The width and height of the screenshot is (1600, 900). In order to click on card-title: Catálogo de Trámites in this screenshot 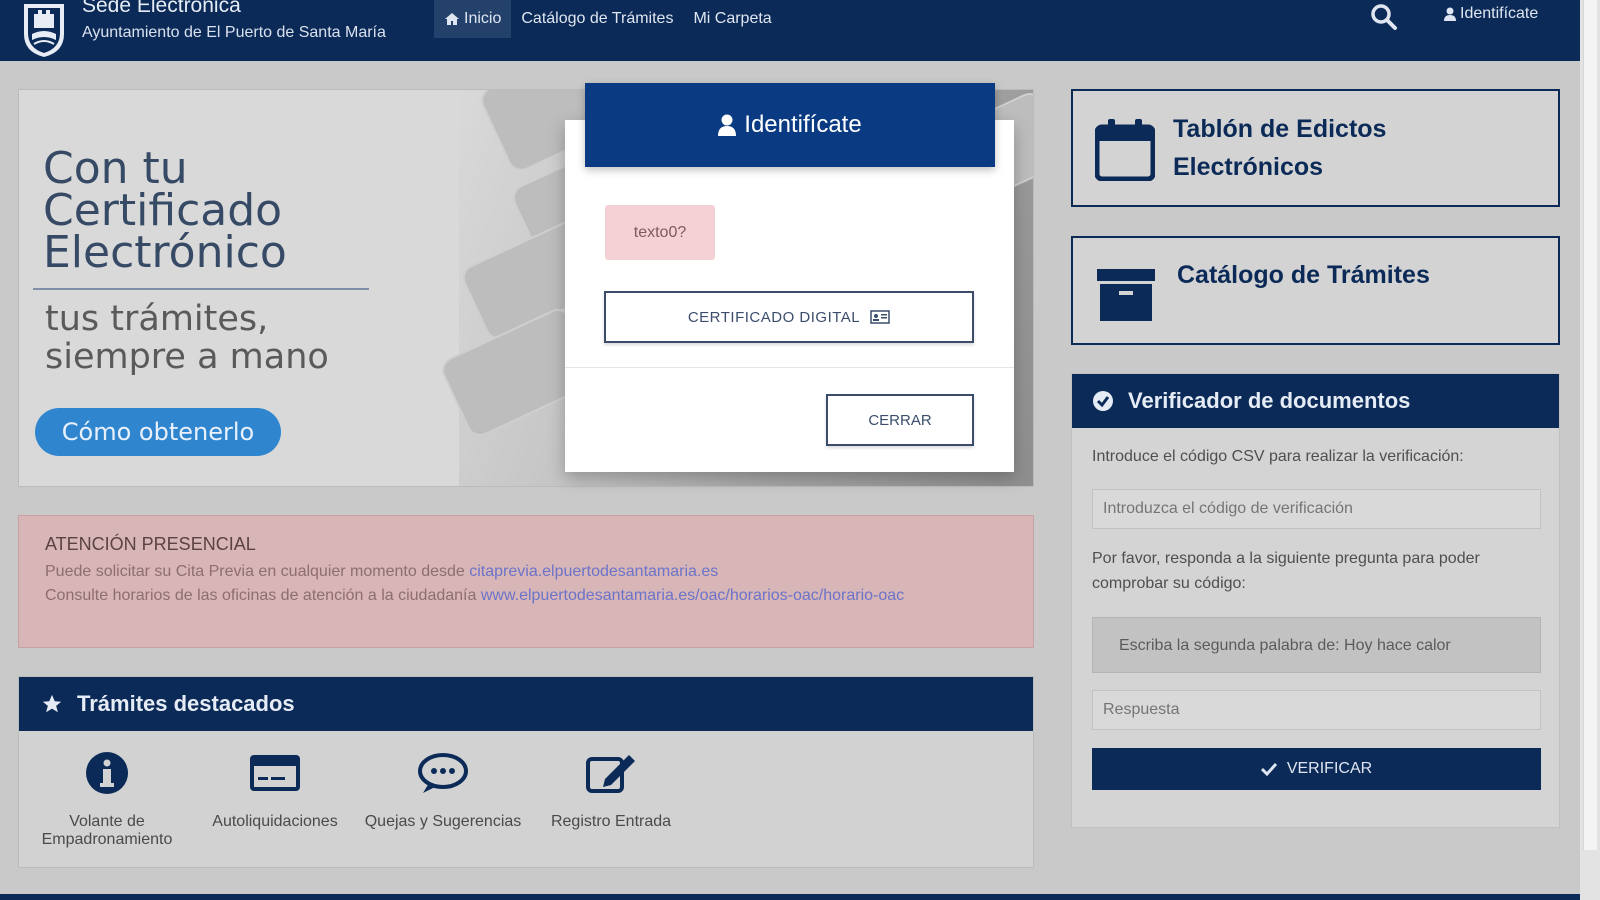, I will do `click(1303, 275)`.